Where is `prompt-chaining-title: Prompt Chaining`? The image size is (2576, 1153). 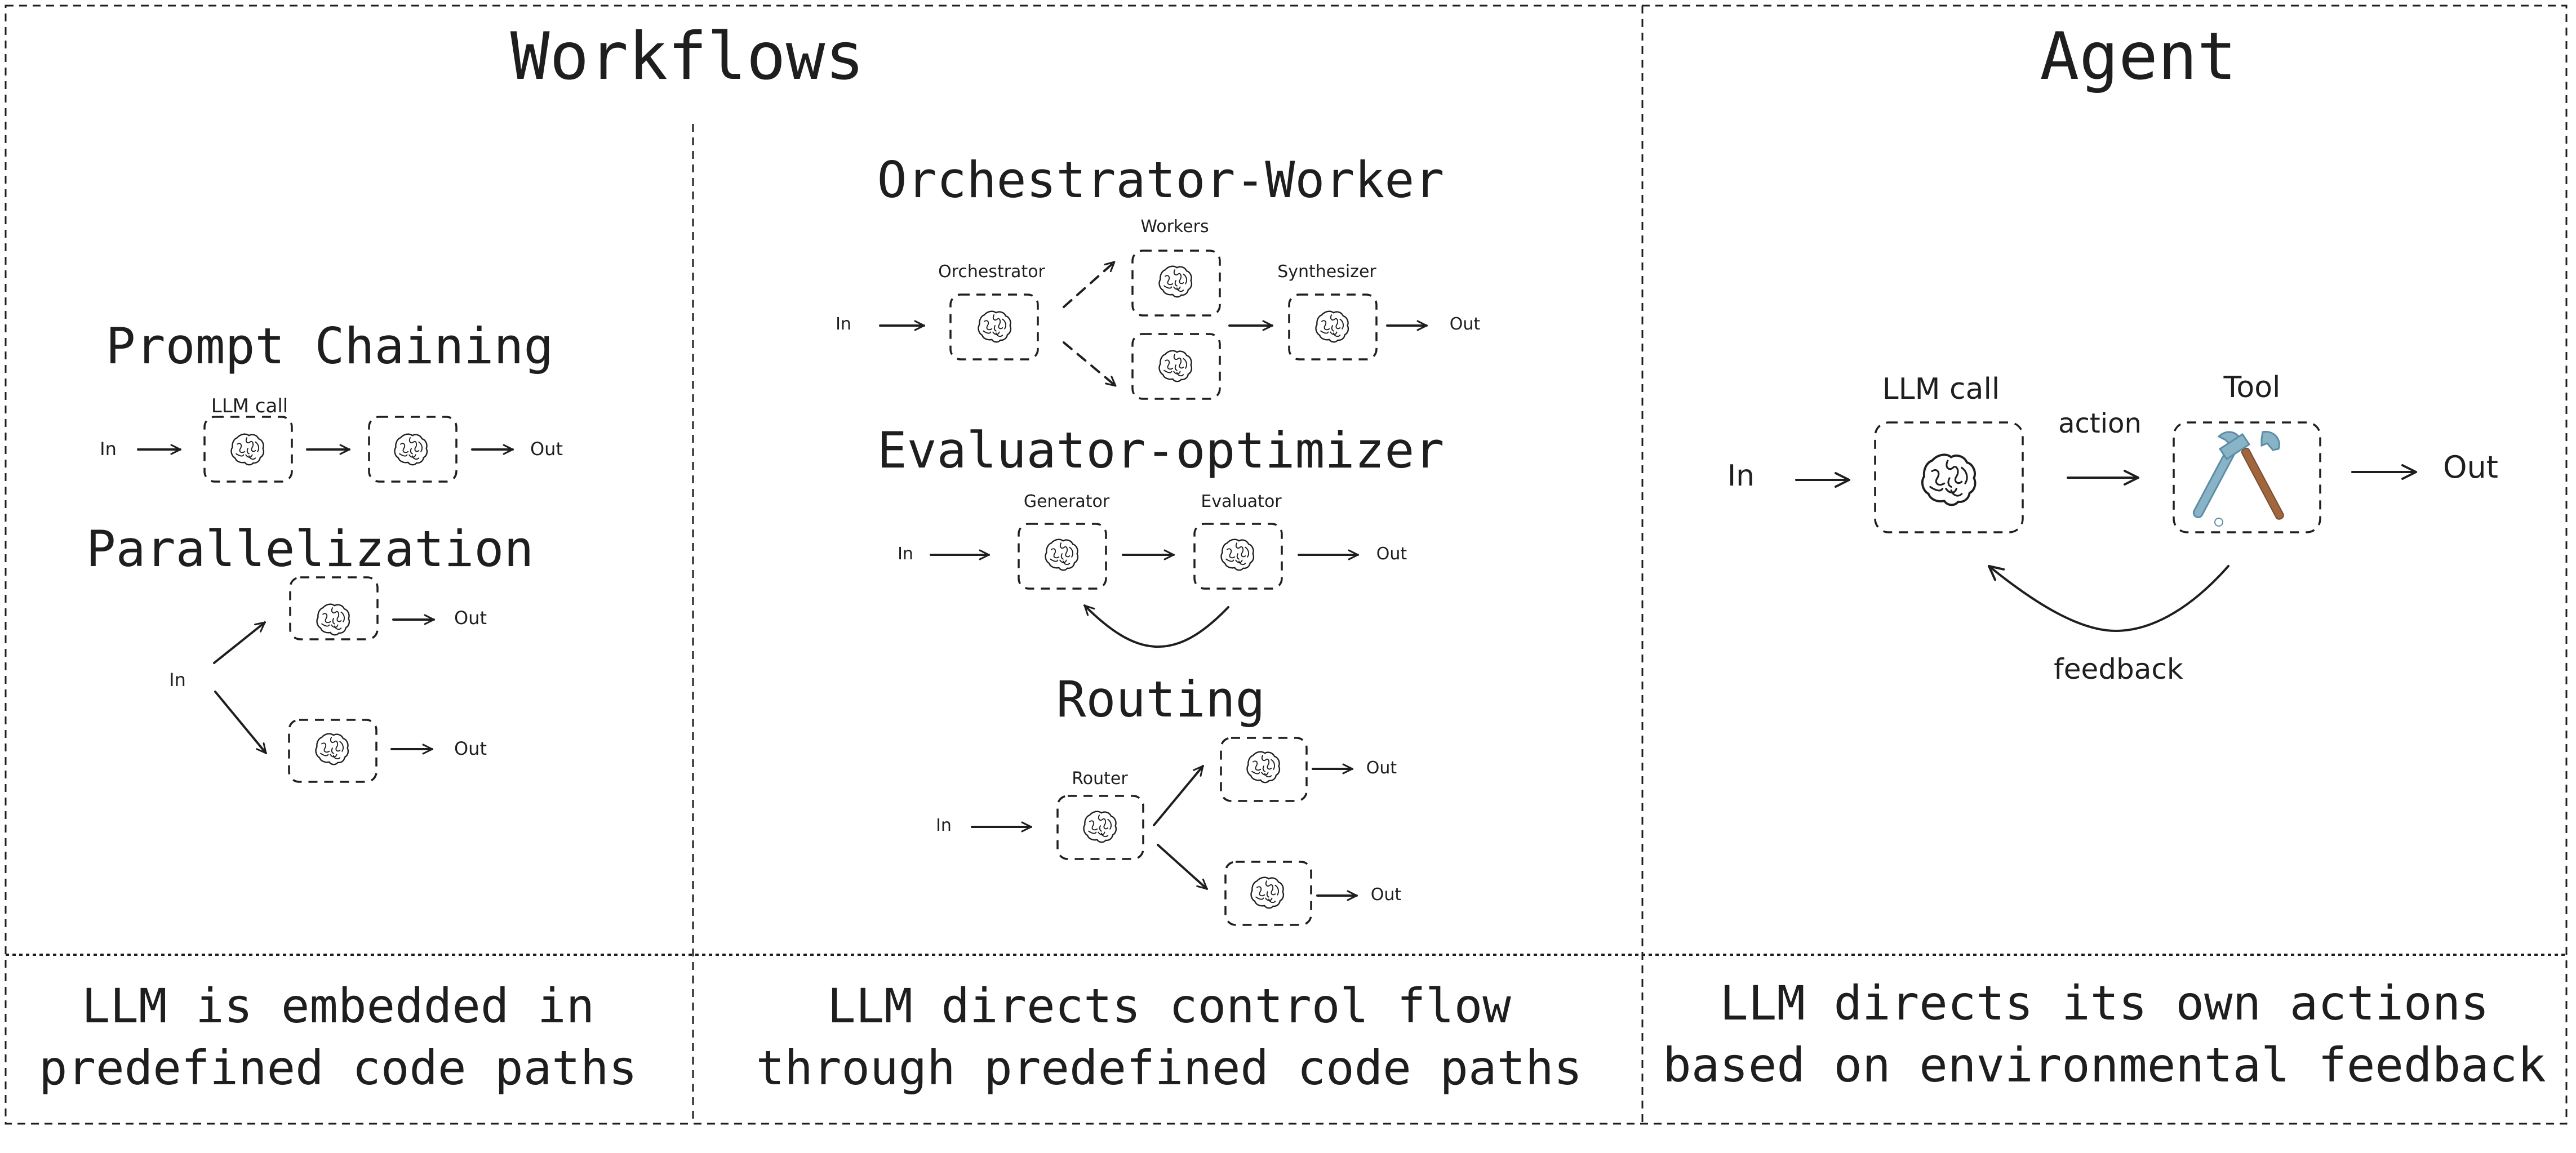 prompt-chaining-title: Prompt Chaining is located at coordinates (330, 346).